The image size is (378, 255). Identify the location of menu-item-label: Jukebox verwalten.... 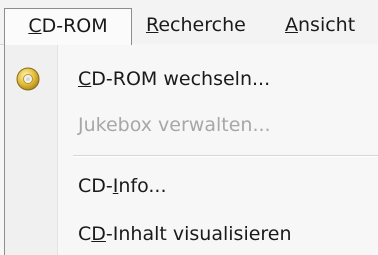
(174, 125).